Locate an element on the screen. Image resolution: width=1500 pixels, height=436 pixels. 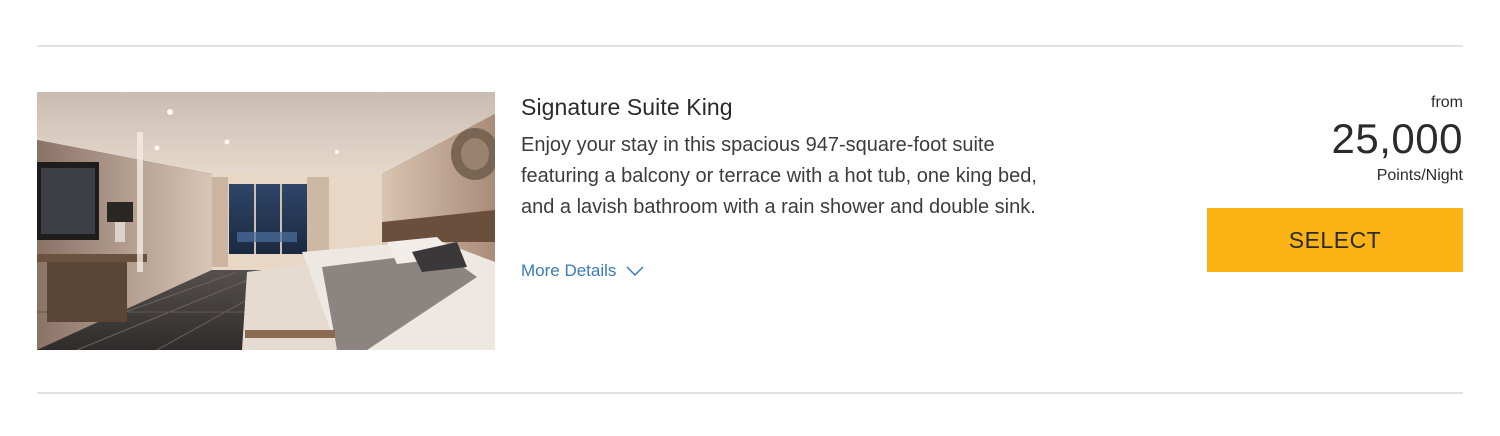
chevron-down-icon is located at coordinates (635, 271).